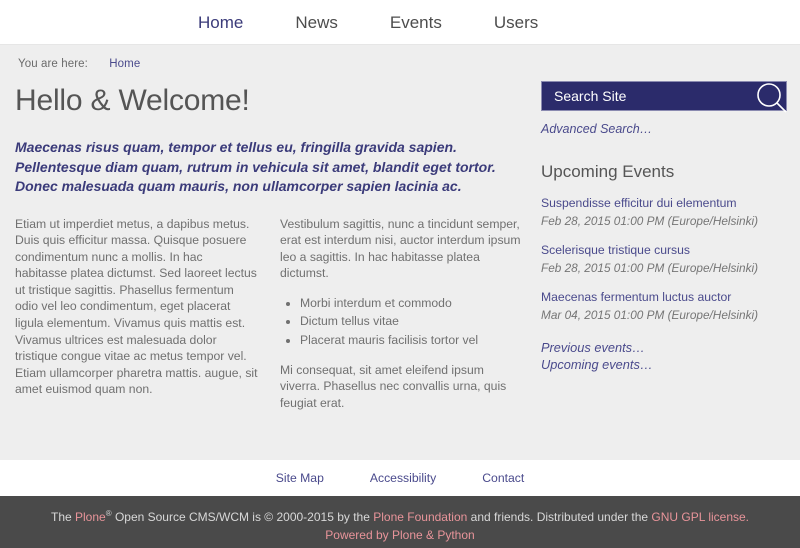 This screenshot has width=800, height=548. Describe the element at coordinates (559, 517) in the screenshot. I see `footer-text-3: and friends. Distributed under the` at that location.